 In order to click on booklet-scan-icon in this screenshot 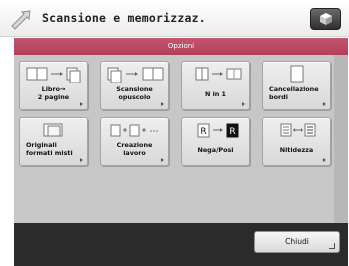, I will do `click(134, 75)`.